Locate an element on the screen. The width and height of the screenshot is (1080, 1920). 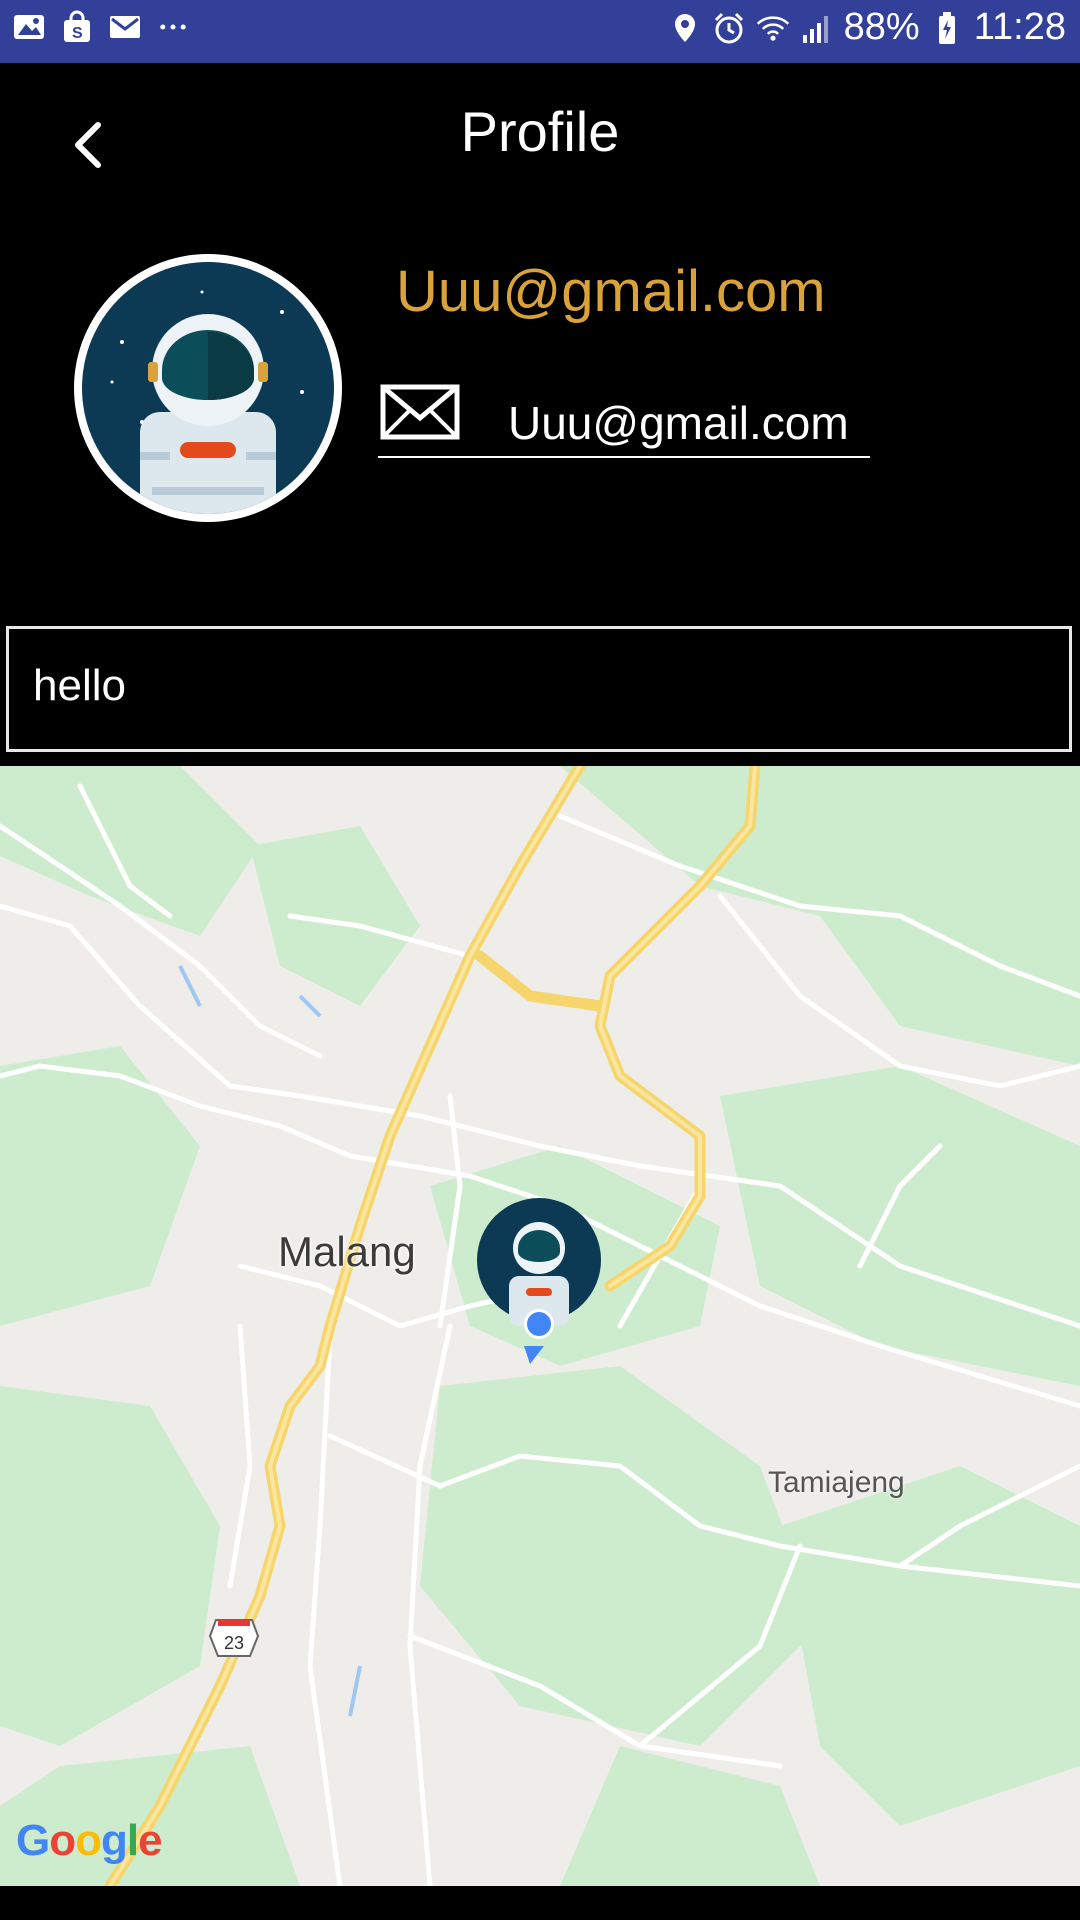
status-message-text: hello is located at coordinates (79, 685).